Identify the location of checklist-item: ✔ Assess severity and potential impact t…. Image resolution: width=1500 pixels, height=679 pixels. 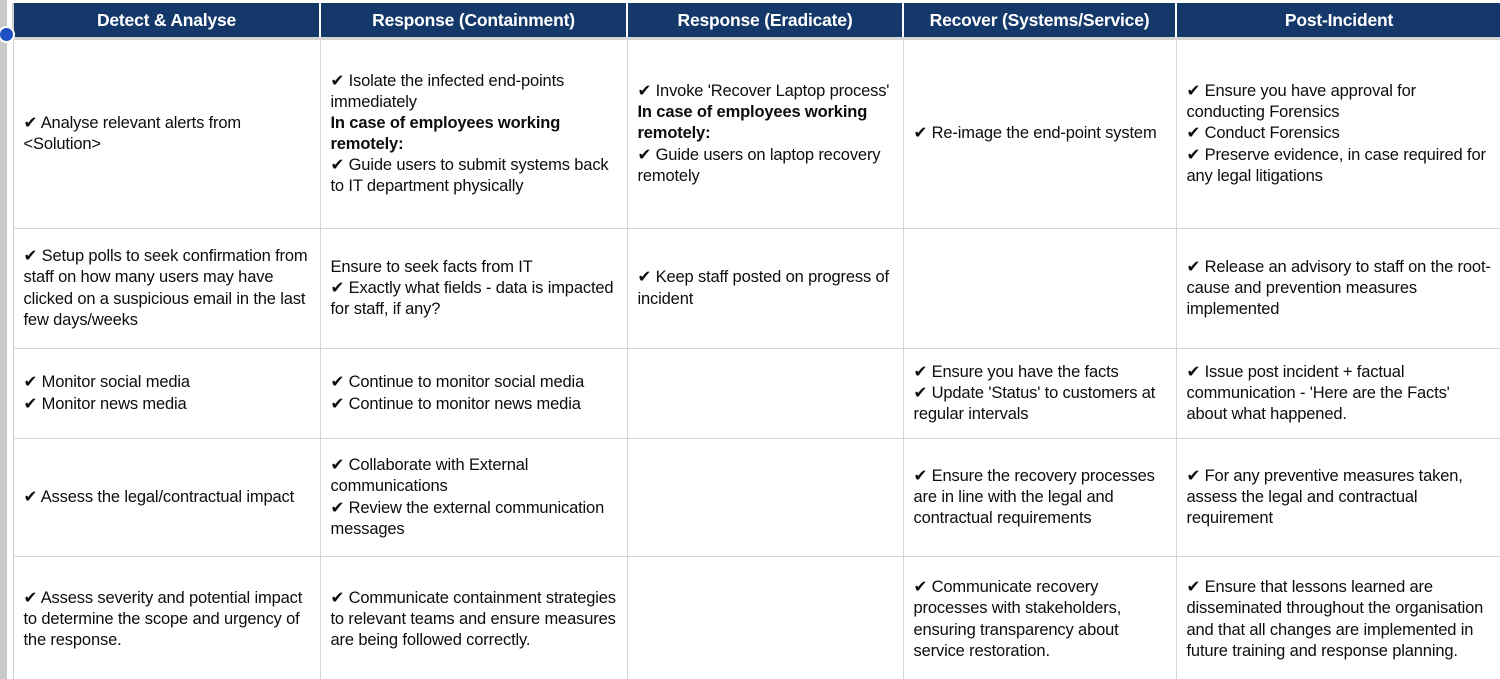
(163, 619).